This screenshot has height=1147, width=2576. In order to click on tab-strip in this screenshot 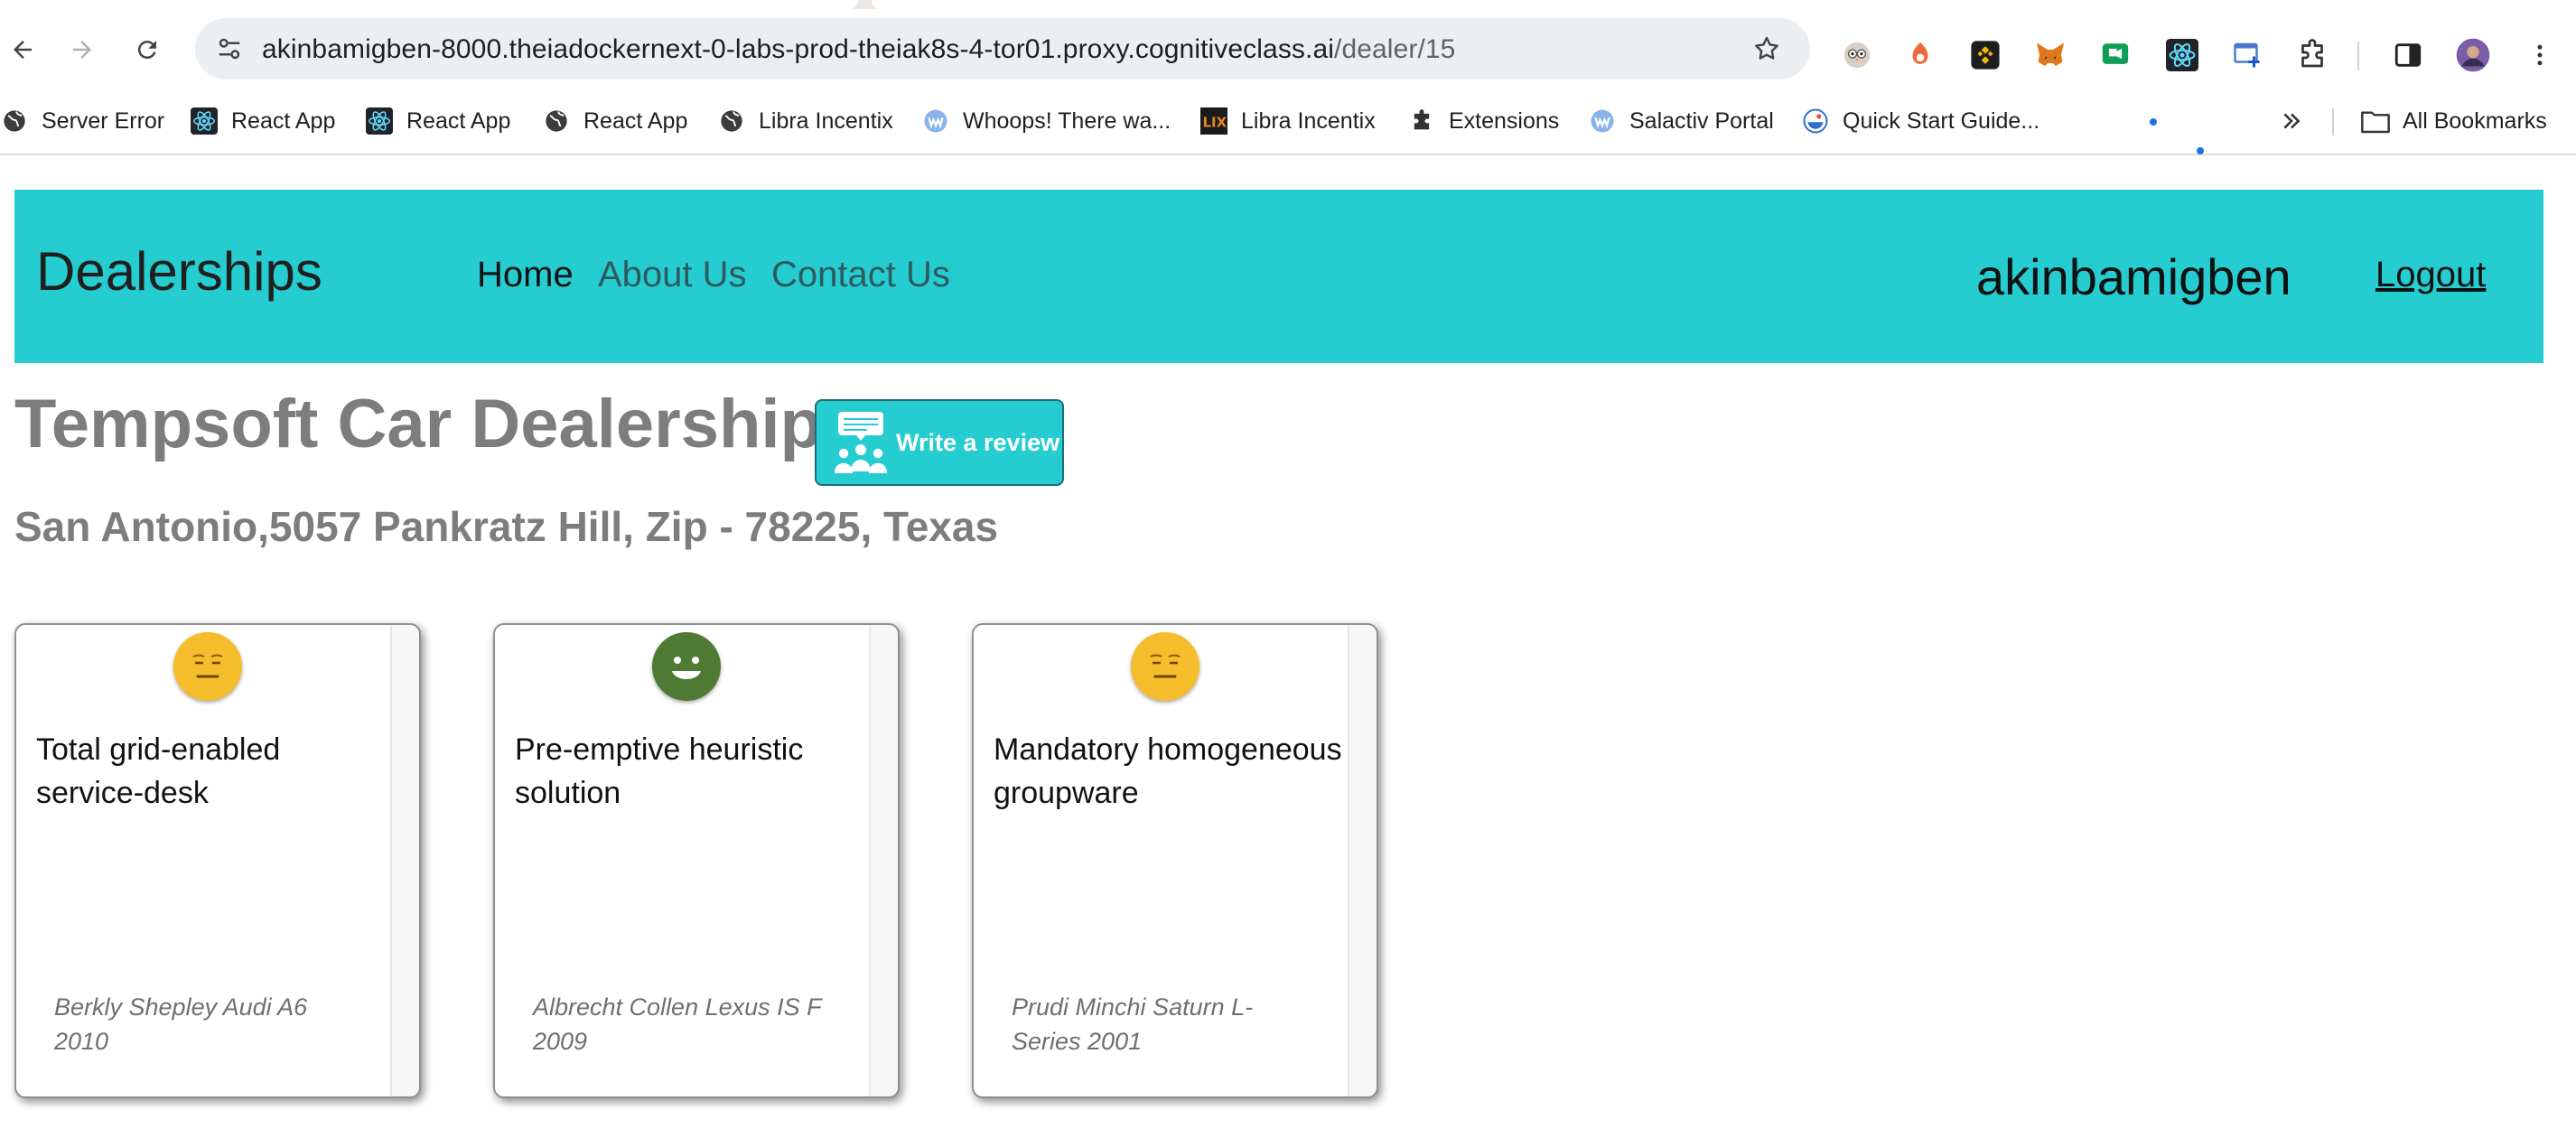, I will do `click(1288, 4)`.